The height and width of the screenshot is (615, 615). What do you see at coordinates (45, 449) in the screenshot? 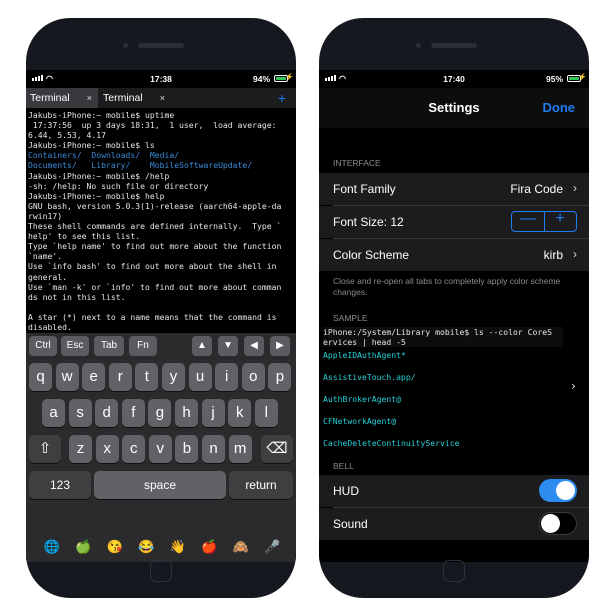
I see `shift-key: ⇧` at bounding box center [45, 449].